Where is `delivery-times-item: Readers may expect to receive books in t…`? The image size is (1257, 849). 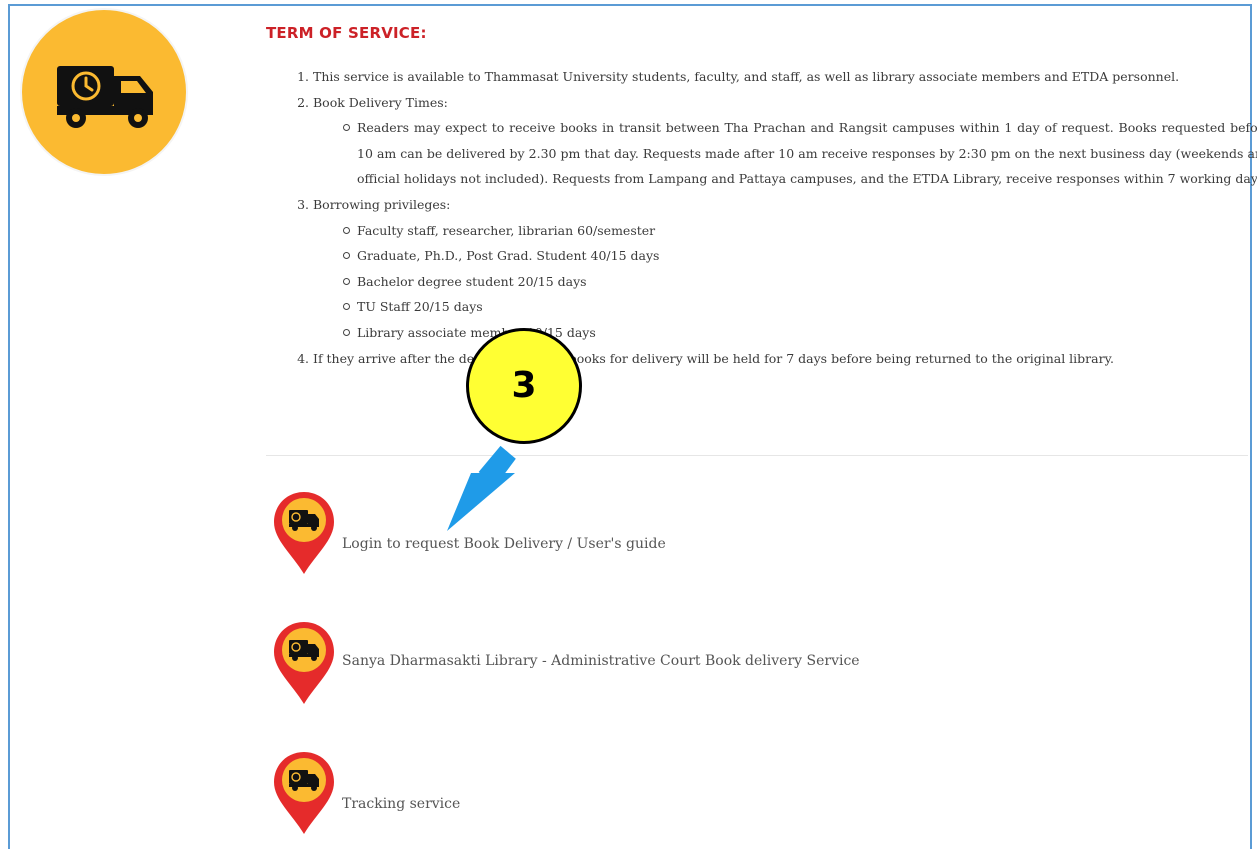
delivery-times-item: Readers may expect to receive books in t… is located at coordinates (800, 153).